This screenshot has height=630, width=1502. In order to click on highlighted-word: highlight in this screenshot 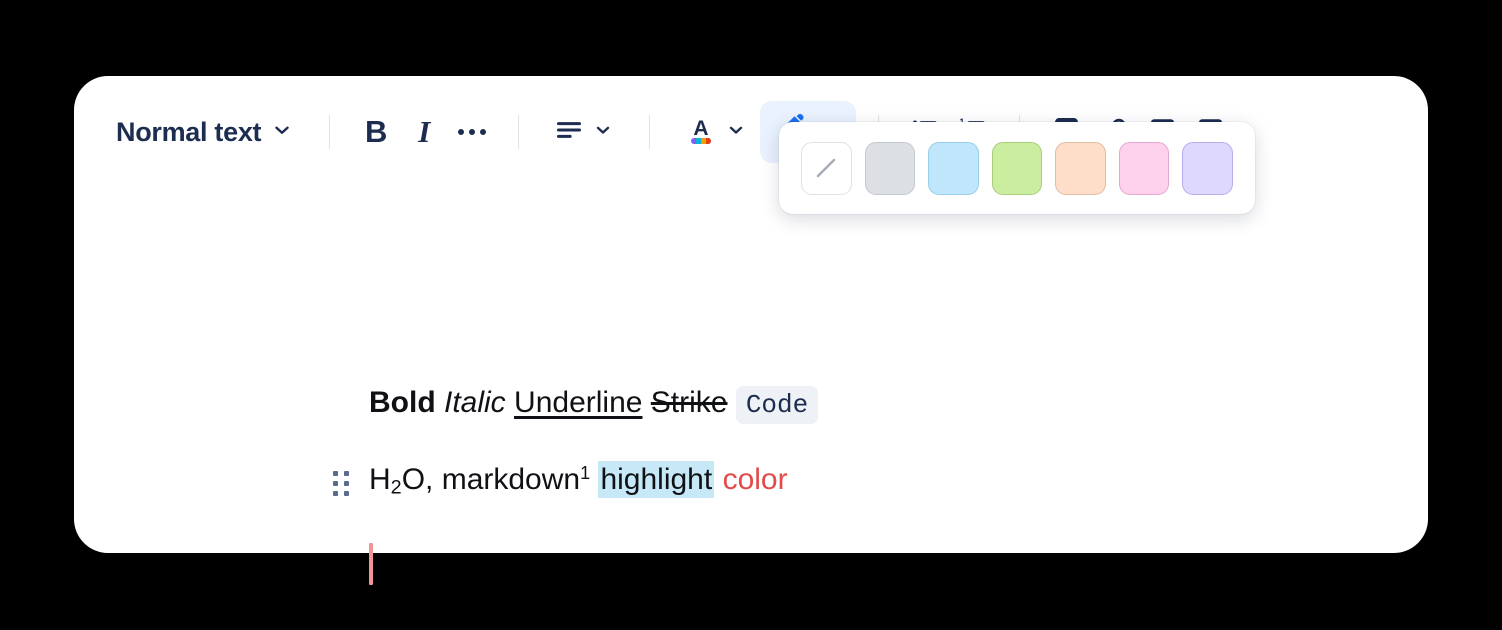, I will do `click(656, 479)`.